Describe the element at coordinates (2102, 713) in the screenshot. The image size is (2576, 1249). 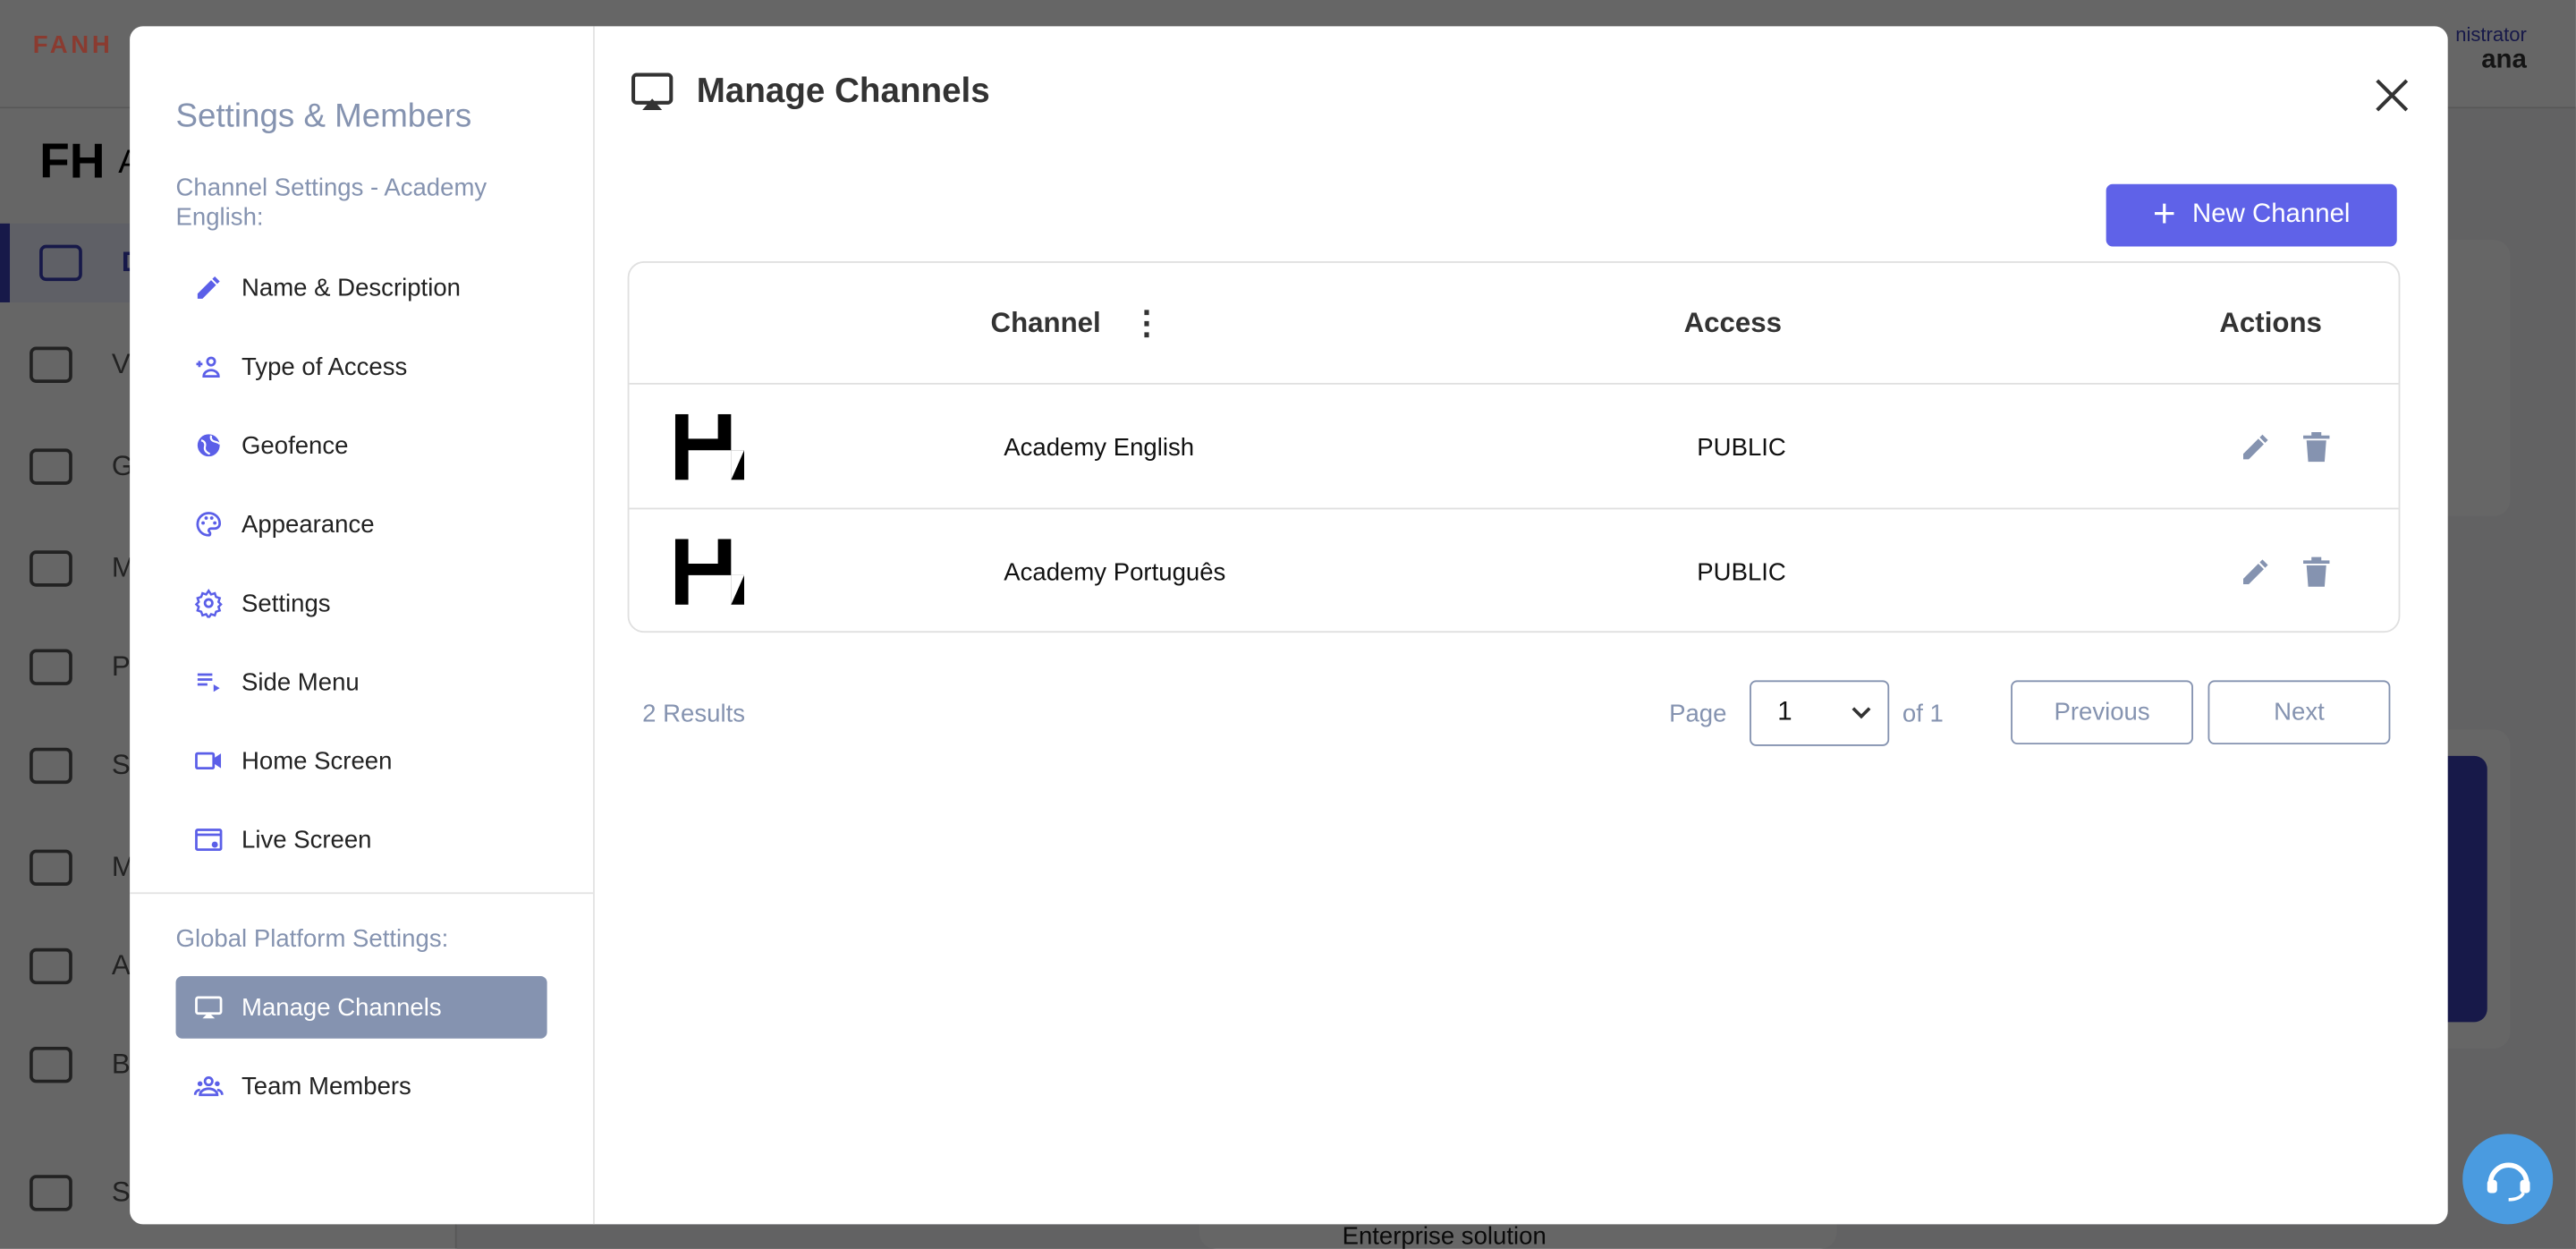
I see `previous-button: Previous` at that location.